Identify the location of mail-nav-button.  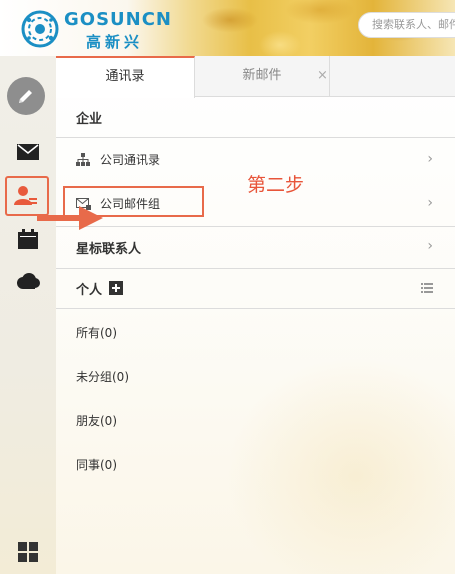
(28, 152).